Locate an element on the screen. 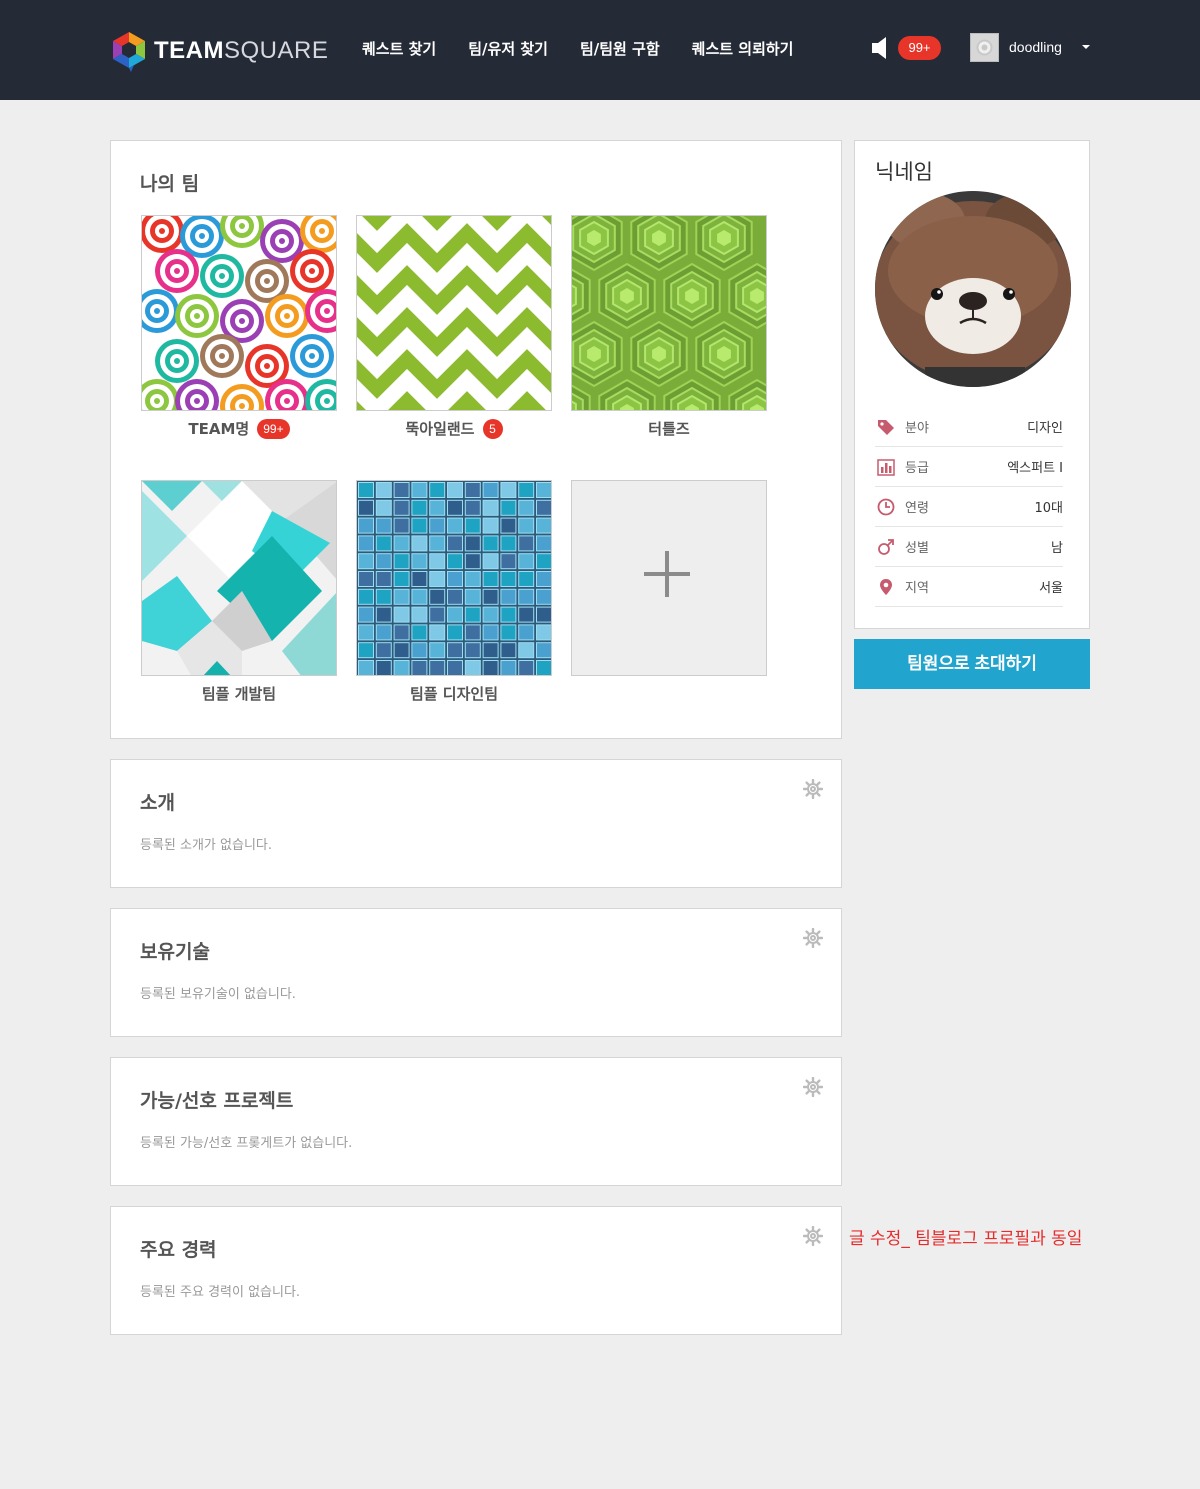 Image resolution: width=1200 pixels, height=1489 pixels. profile-label-grade: 등급 is located at coordinates (917, 468).